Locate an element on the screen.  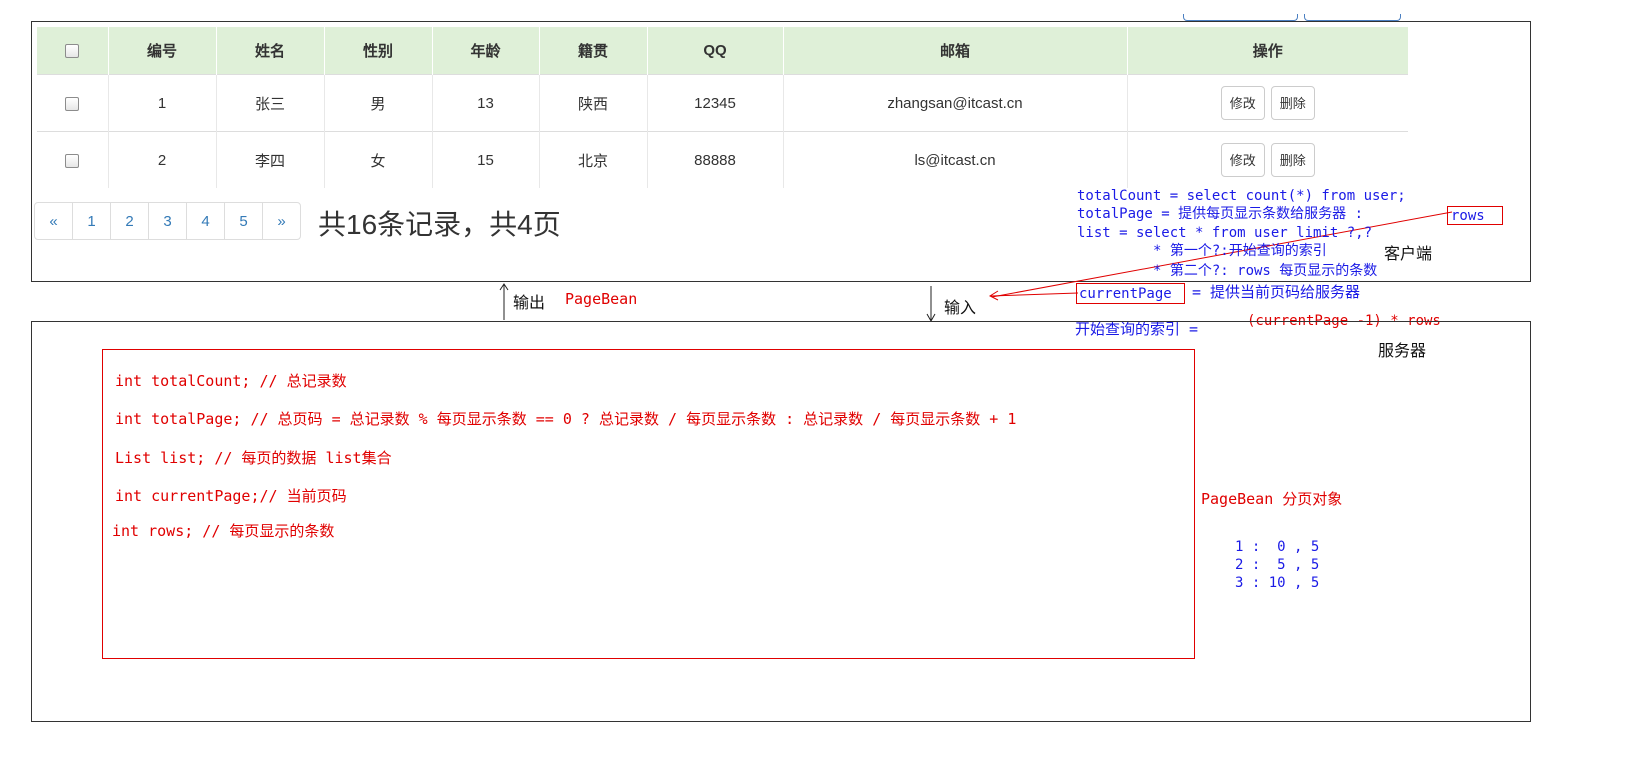
first-param-note: * 第一个?:开始查询的索引 is located at coordinates (1240, 251).